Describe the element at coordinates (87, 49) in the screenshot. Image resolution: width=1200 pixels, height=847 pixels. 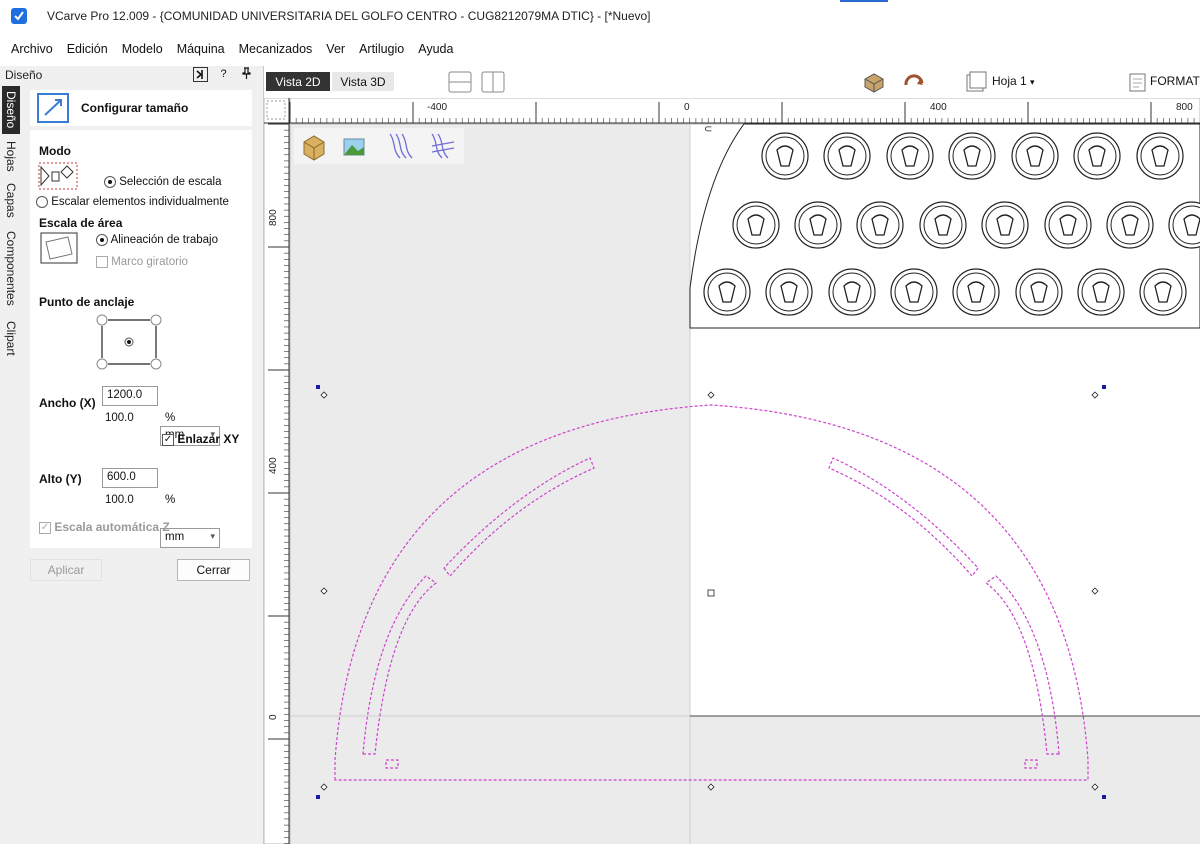
I see `menu-edicion: Edición` at that location.